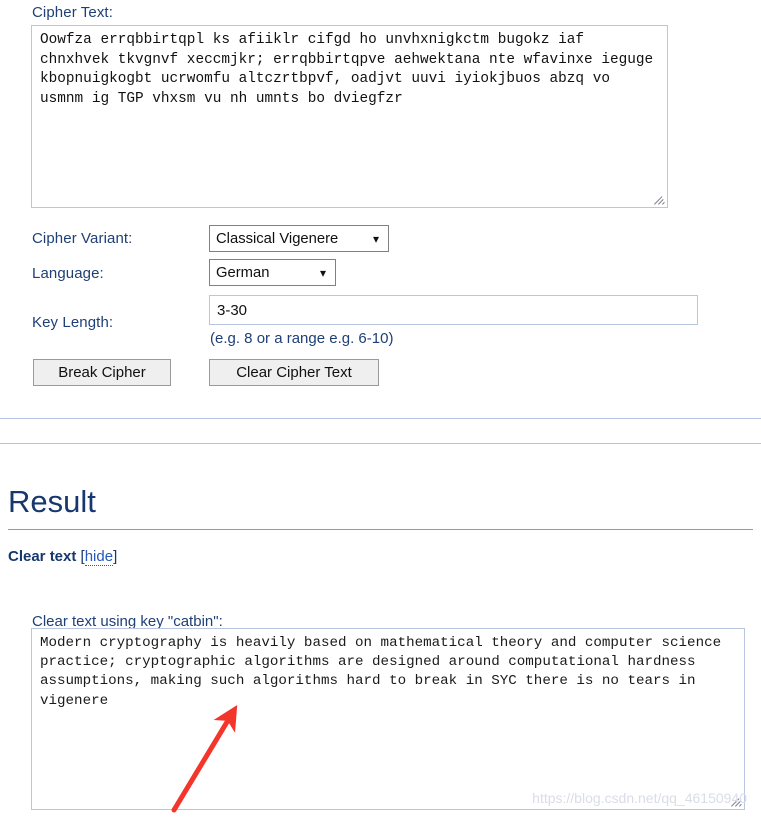  What do you see at coordinates (42, 556) in the screenshot?
I see `clear-text-label: Clear text` at bounding box center [42, 556].